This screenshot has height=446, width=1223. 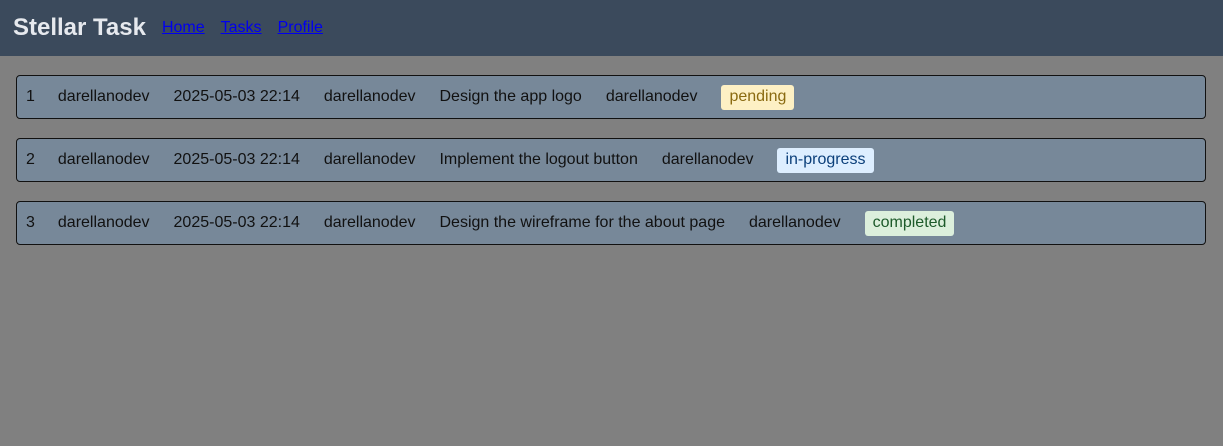 What do you see at coordinates (538, 159) in the screenshot?
I see `task-title: Implement the logout button` at bounding box center [538, 159].